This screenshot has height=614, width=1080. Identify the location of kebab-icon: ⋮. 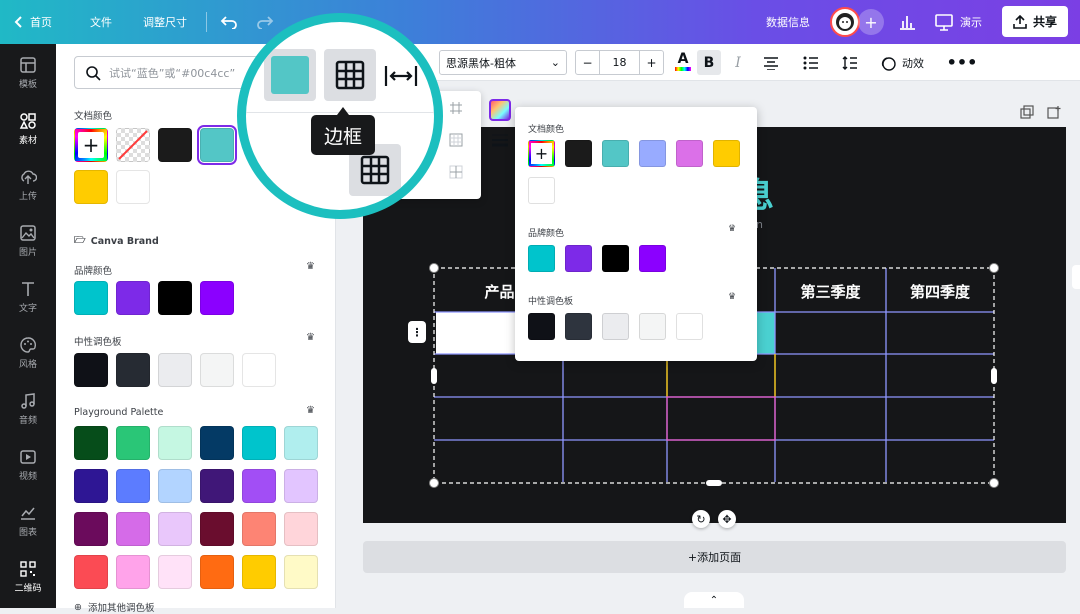
(417, 332).